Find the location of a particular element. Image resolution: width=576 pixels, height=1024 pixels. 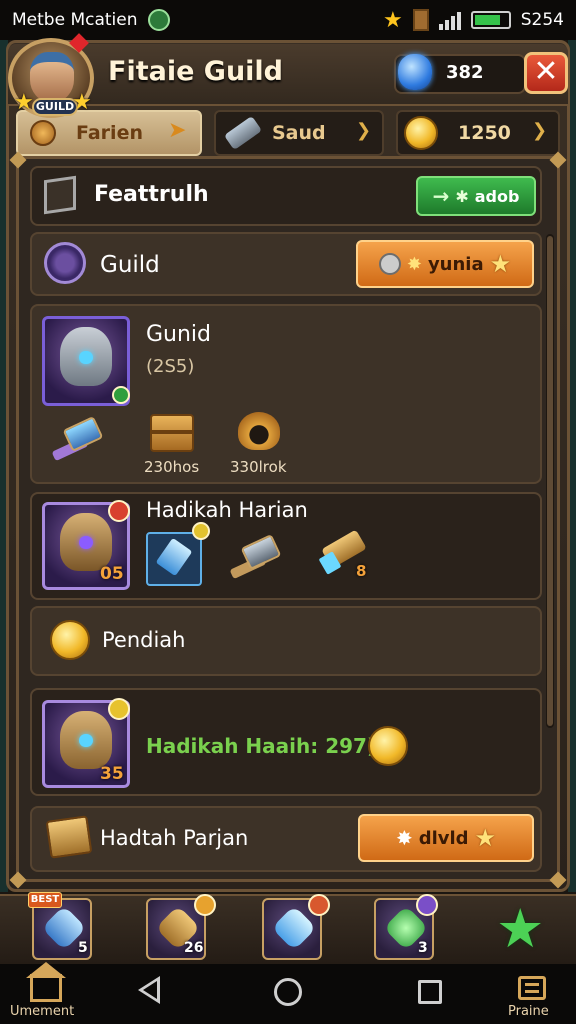

arrow-right-icon: → is located at coordinates (441, 196).